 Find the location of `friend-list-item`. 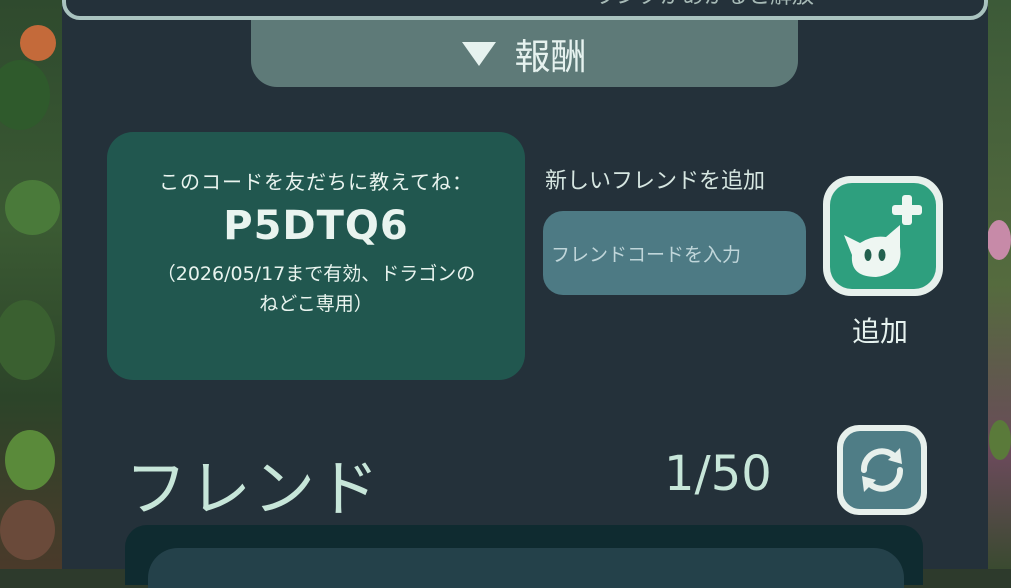

friend-list-item is located at coordinates (526, 568).